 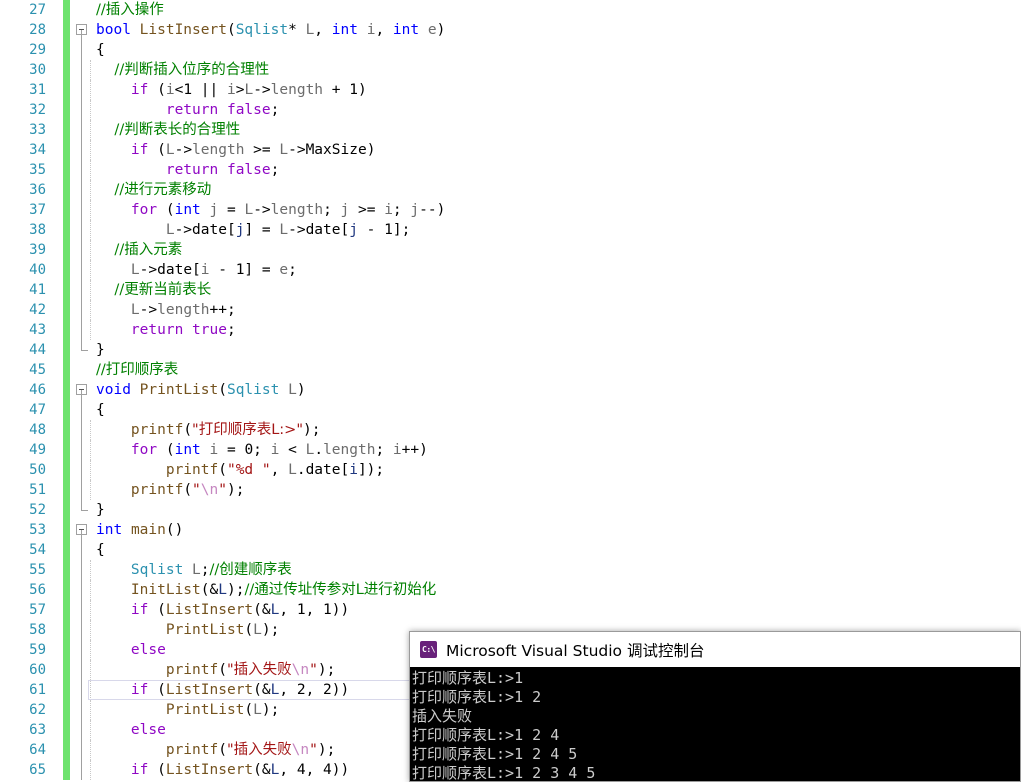 What do you see at coordinates (510, 470) in the screenshot?
I see `code-line: 50 printf("%d ", L.date[i]);` at bounding box center [510, 470].